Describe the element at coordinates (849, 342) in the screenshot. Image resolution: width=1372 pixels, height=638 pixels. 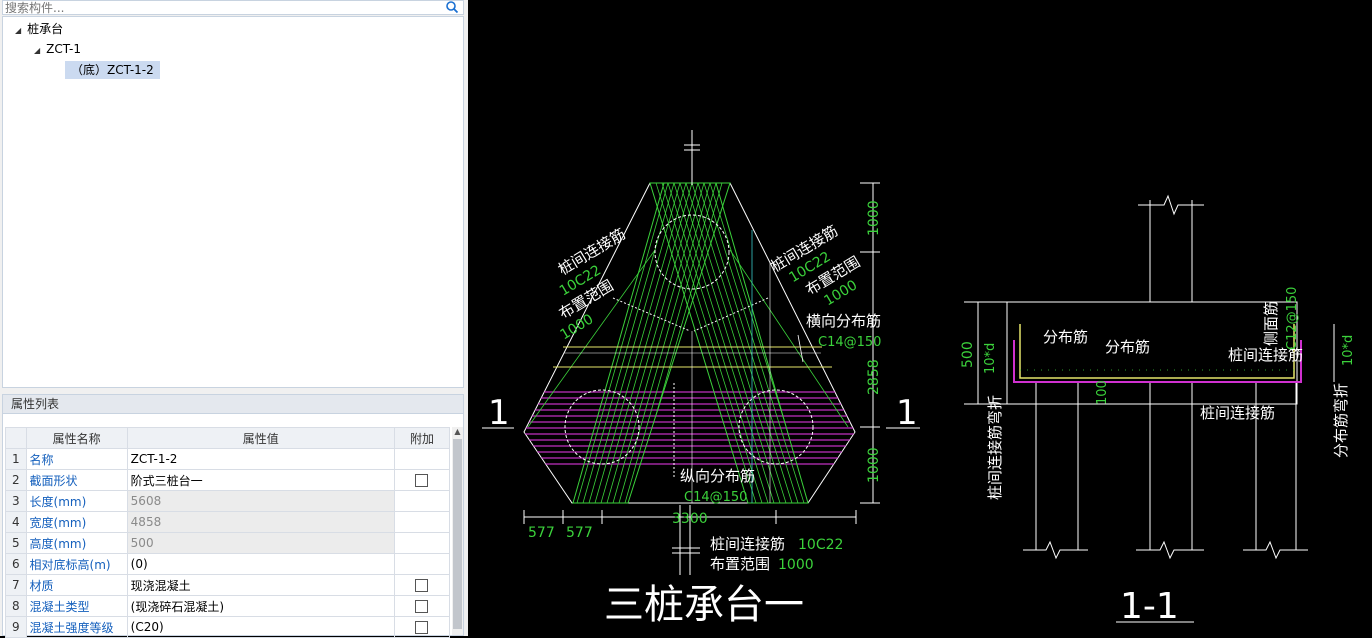
I see `label-transverse-spec: C14@150` at that location.